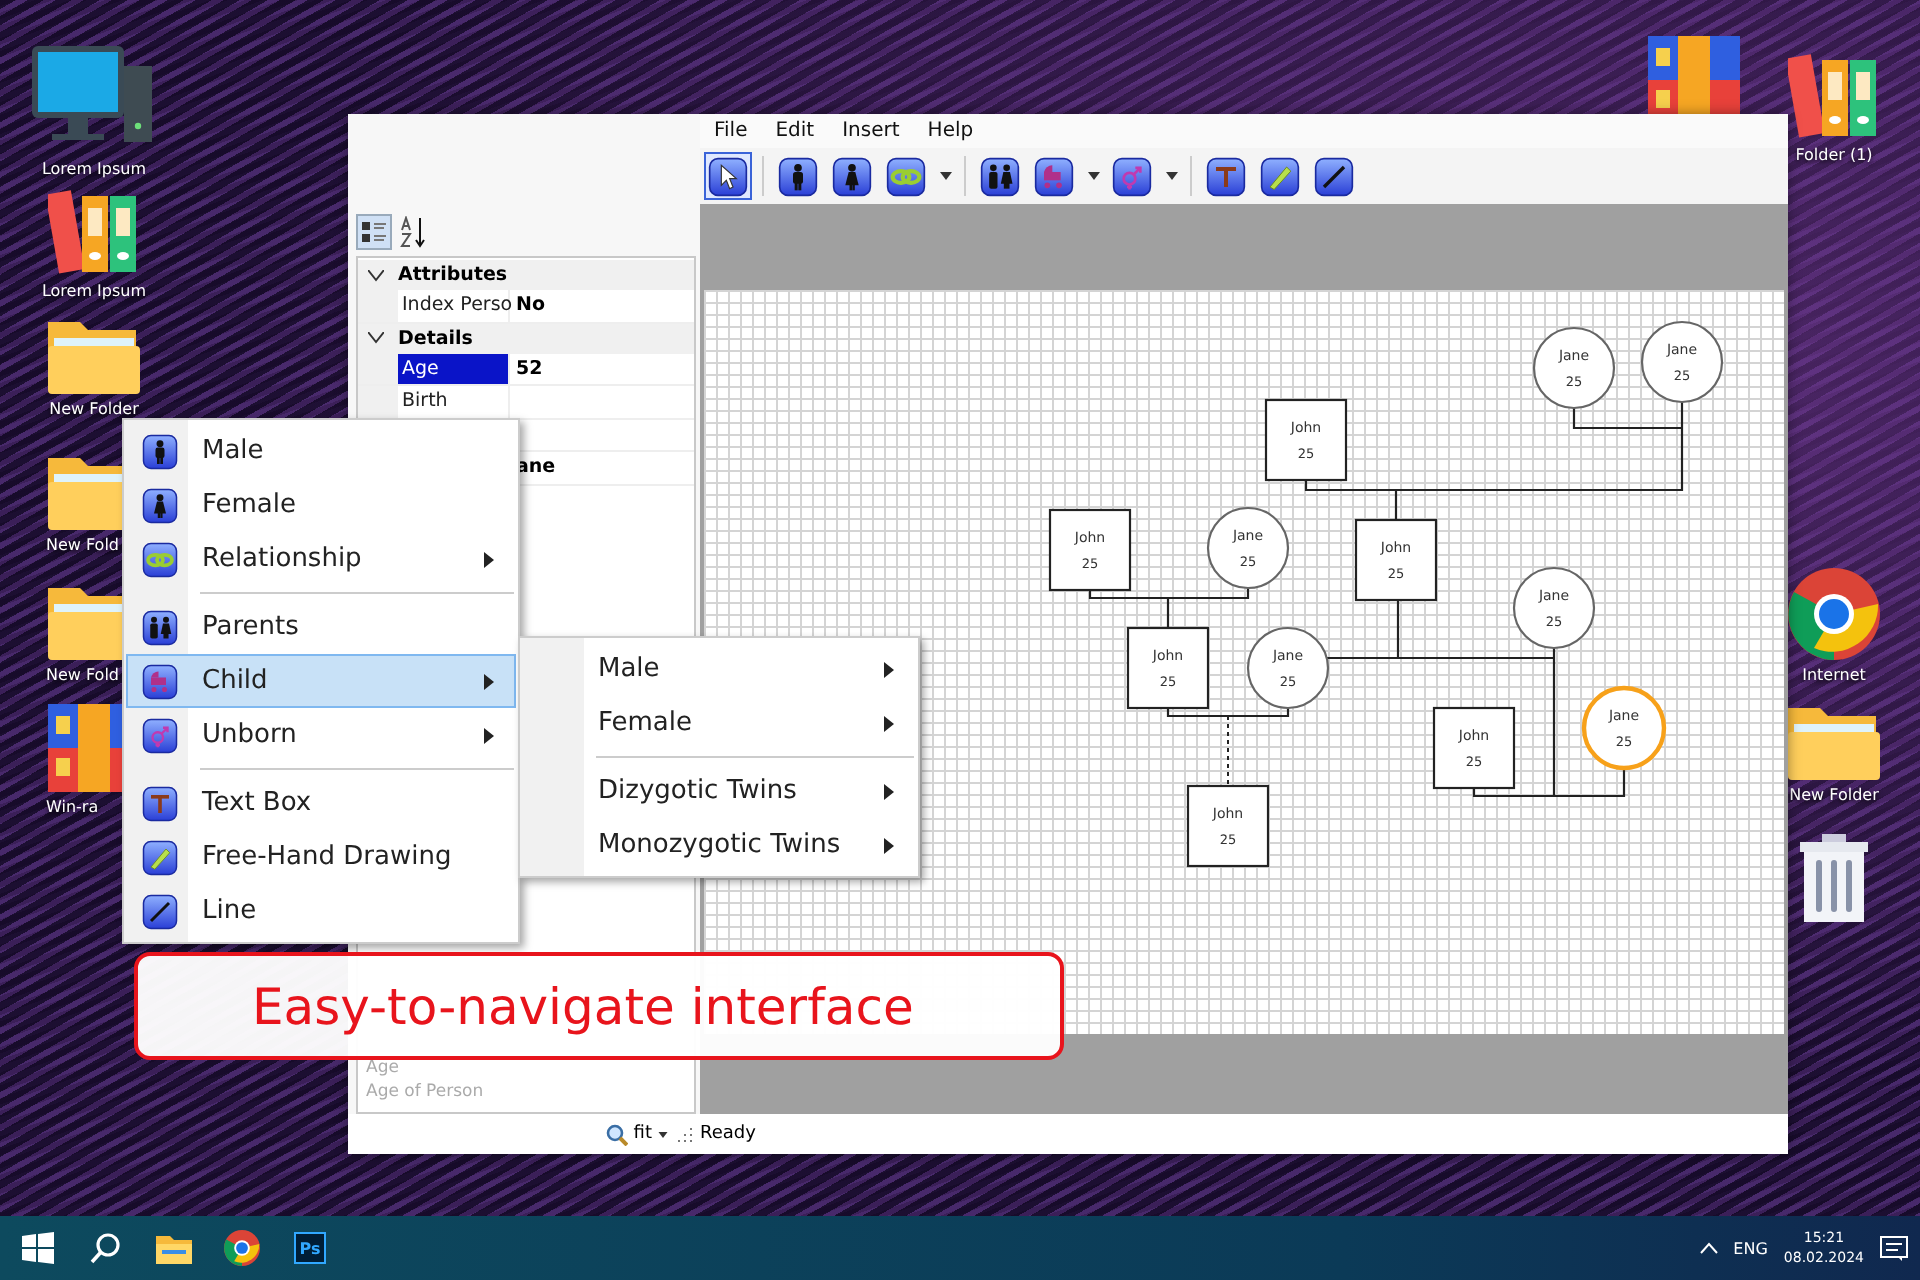 This screenshot has height=1280, width=1920. What do you see at coordinates (1834, 878) in the screenshot?
I see `trash-icon` at bounding box center [1834, 878].